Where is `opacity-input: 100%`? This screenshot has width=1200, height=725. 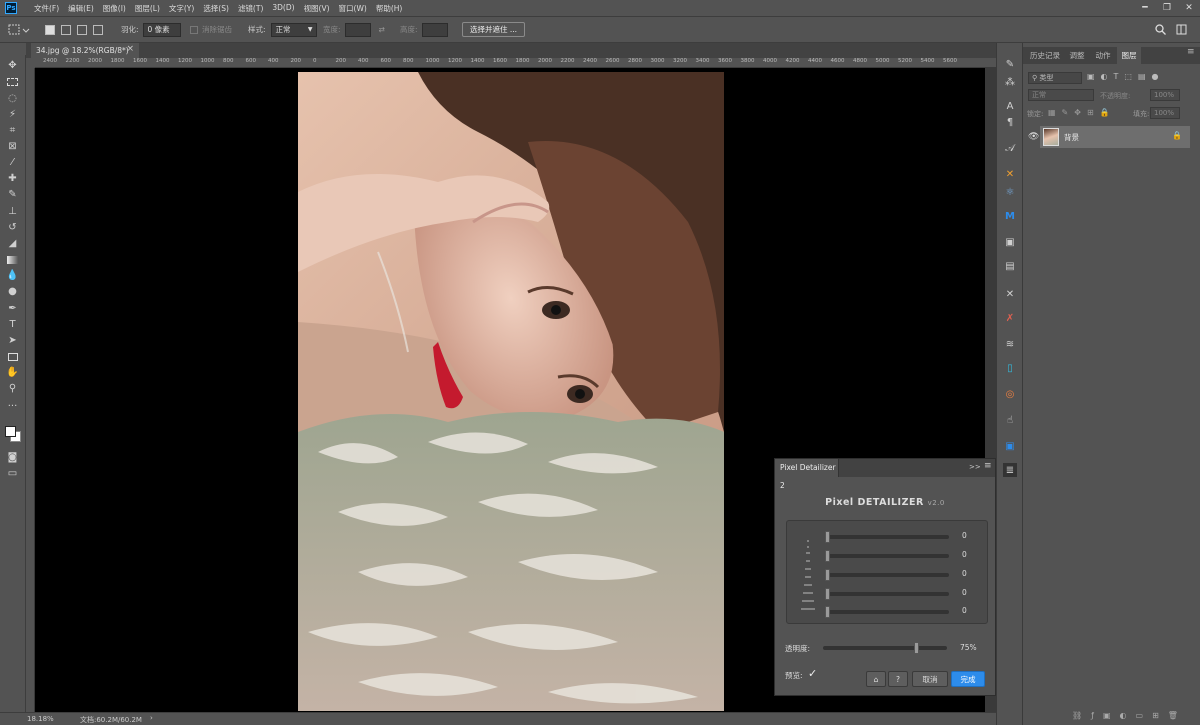 opacity-input: 100% is located at coordinates (1165, 95).